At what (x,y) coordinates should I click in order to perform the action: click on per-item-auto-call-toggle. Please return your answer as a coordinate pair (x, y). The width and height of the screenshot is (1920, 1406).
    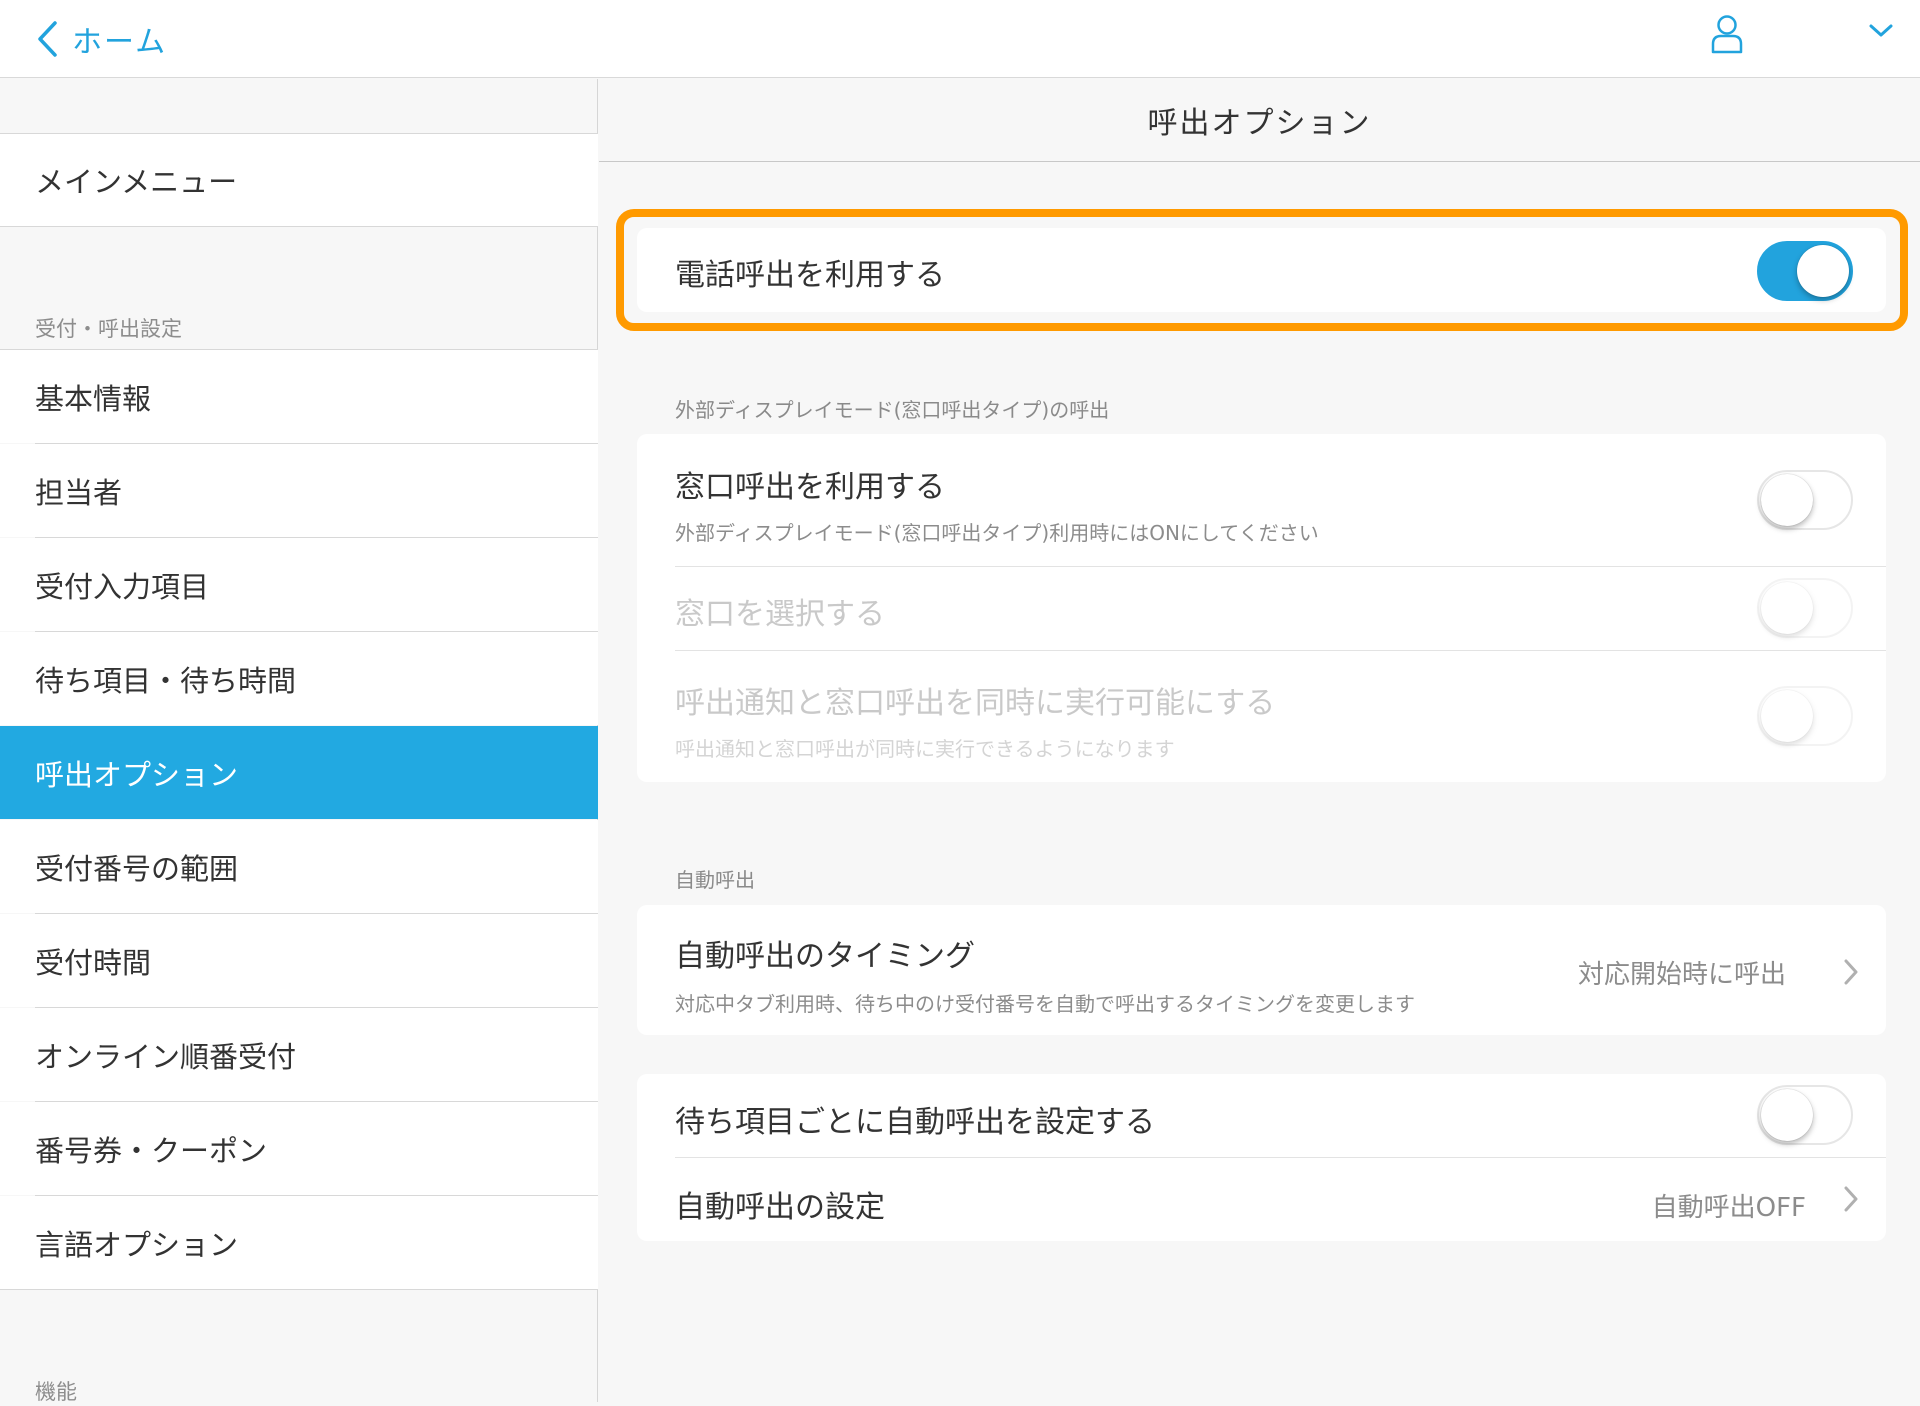
    Looking at the image, I should click on (1805, 1115).